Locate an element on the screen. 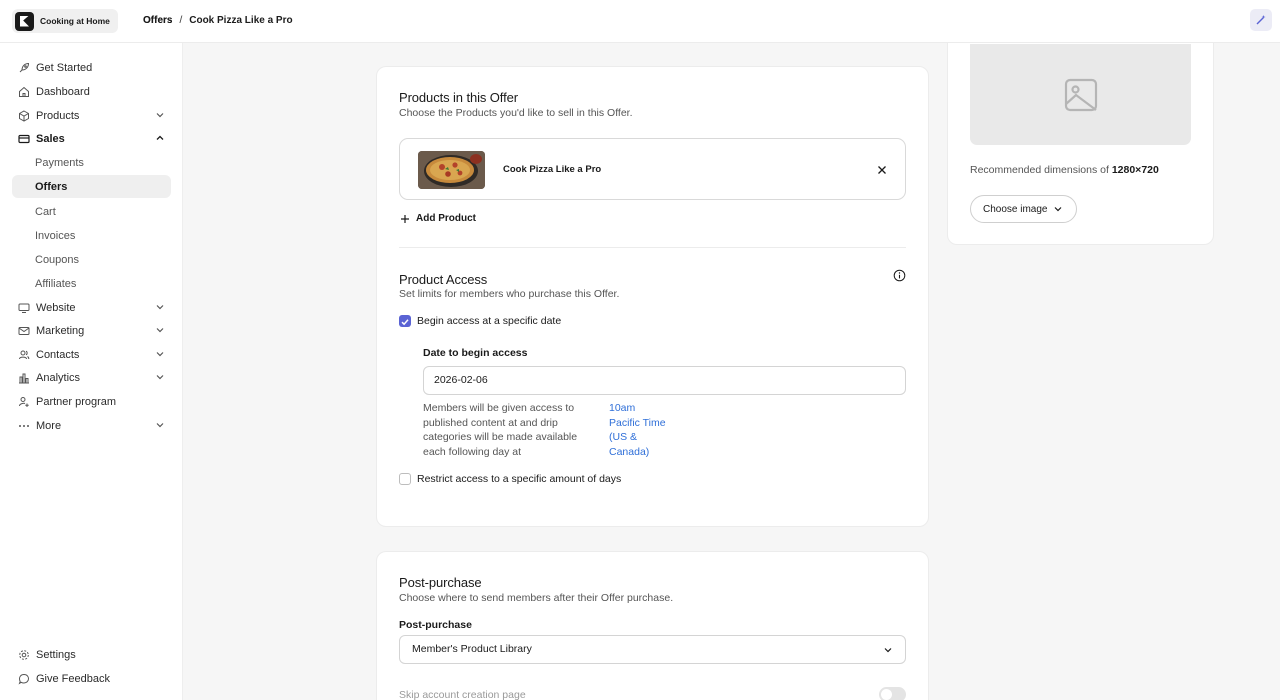  choose-image-label: Choose image is located at coordinates (1015, 209).